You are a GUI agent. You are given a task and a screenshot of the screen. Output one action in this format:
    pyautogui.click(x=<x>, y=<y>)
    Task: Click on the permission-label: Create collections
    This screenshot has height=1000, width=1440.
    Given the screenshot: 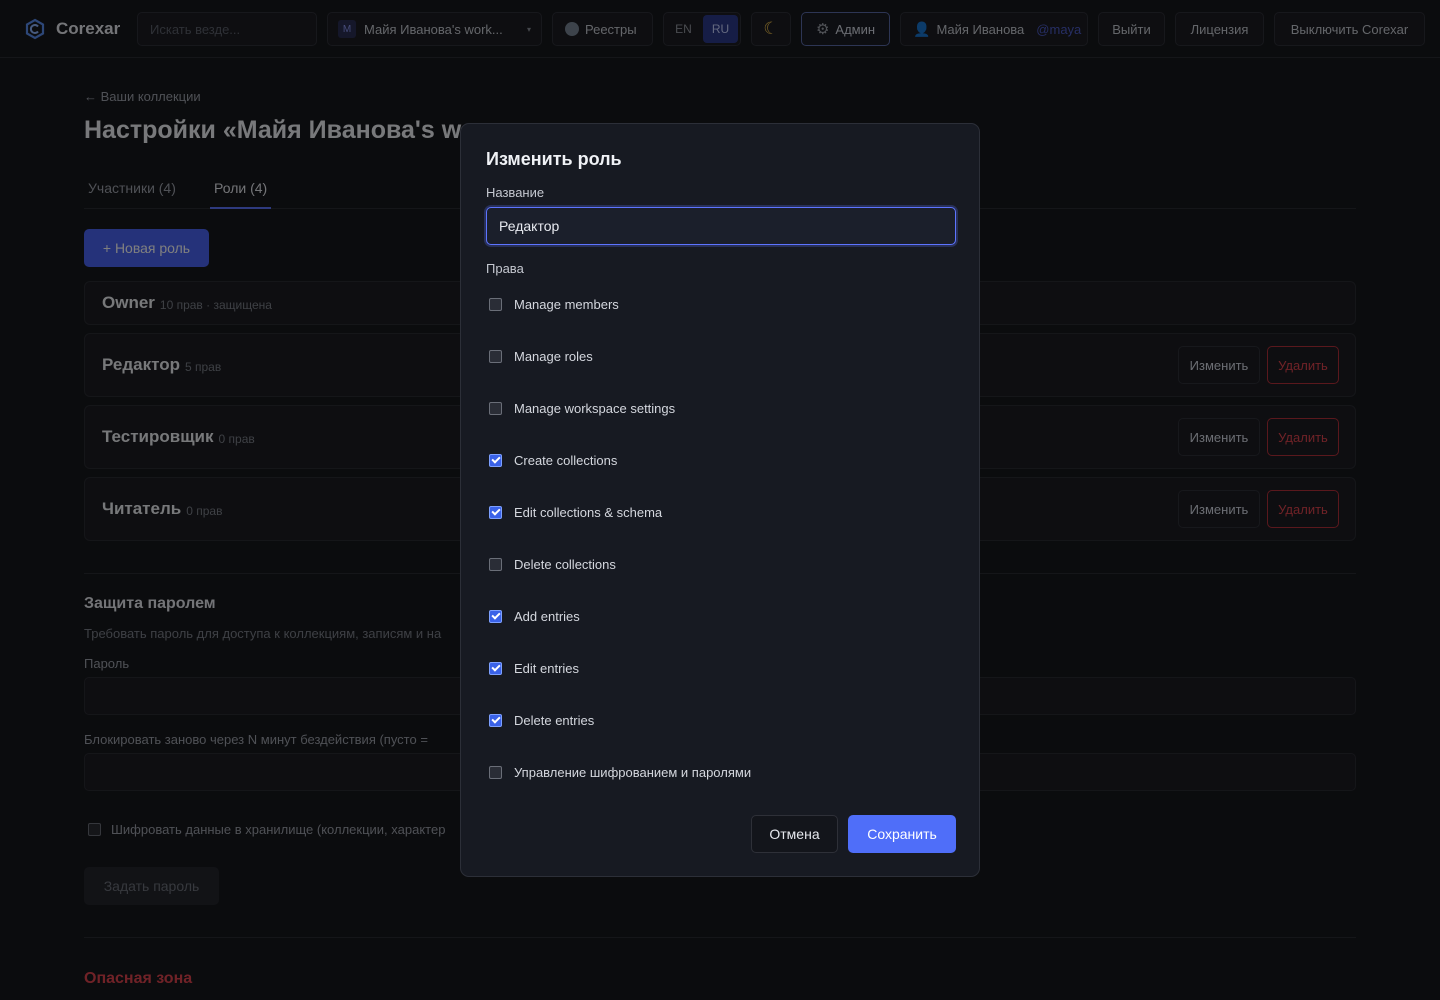 What is the action you would take?
    pyautogui.click(x=566, y=460)
    